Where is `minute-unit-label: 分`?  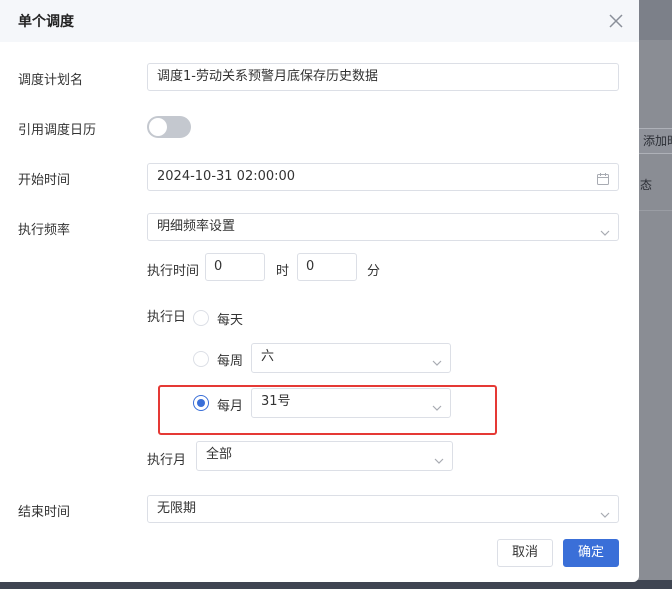 minute-unit-label: 分 is located at coordinates (374, 271).